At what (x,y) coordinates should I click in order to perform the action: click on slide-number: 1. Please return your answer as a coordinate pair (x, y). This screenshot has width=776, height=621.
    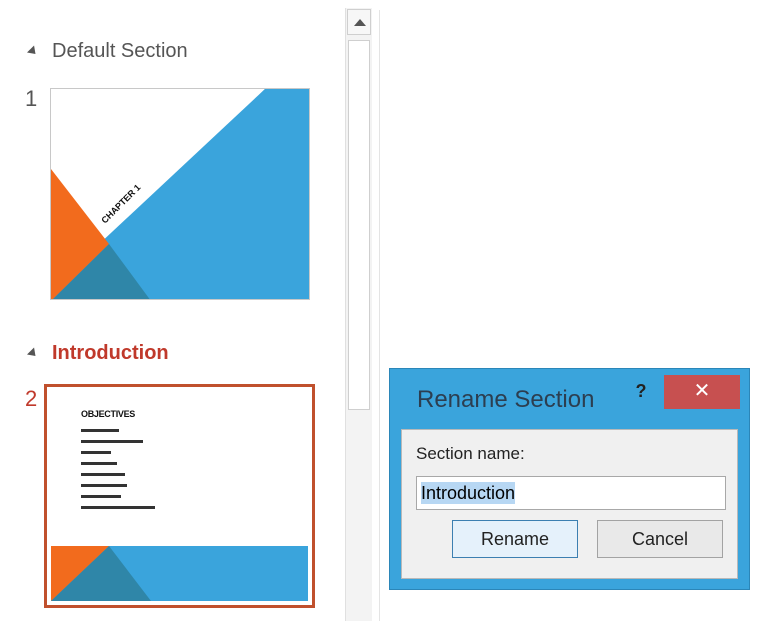
    Looking at the image, I should click on (31, 98).